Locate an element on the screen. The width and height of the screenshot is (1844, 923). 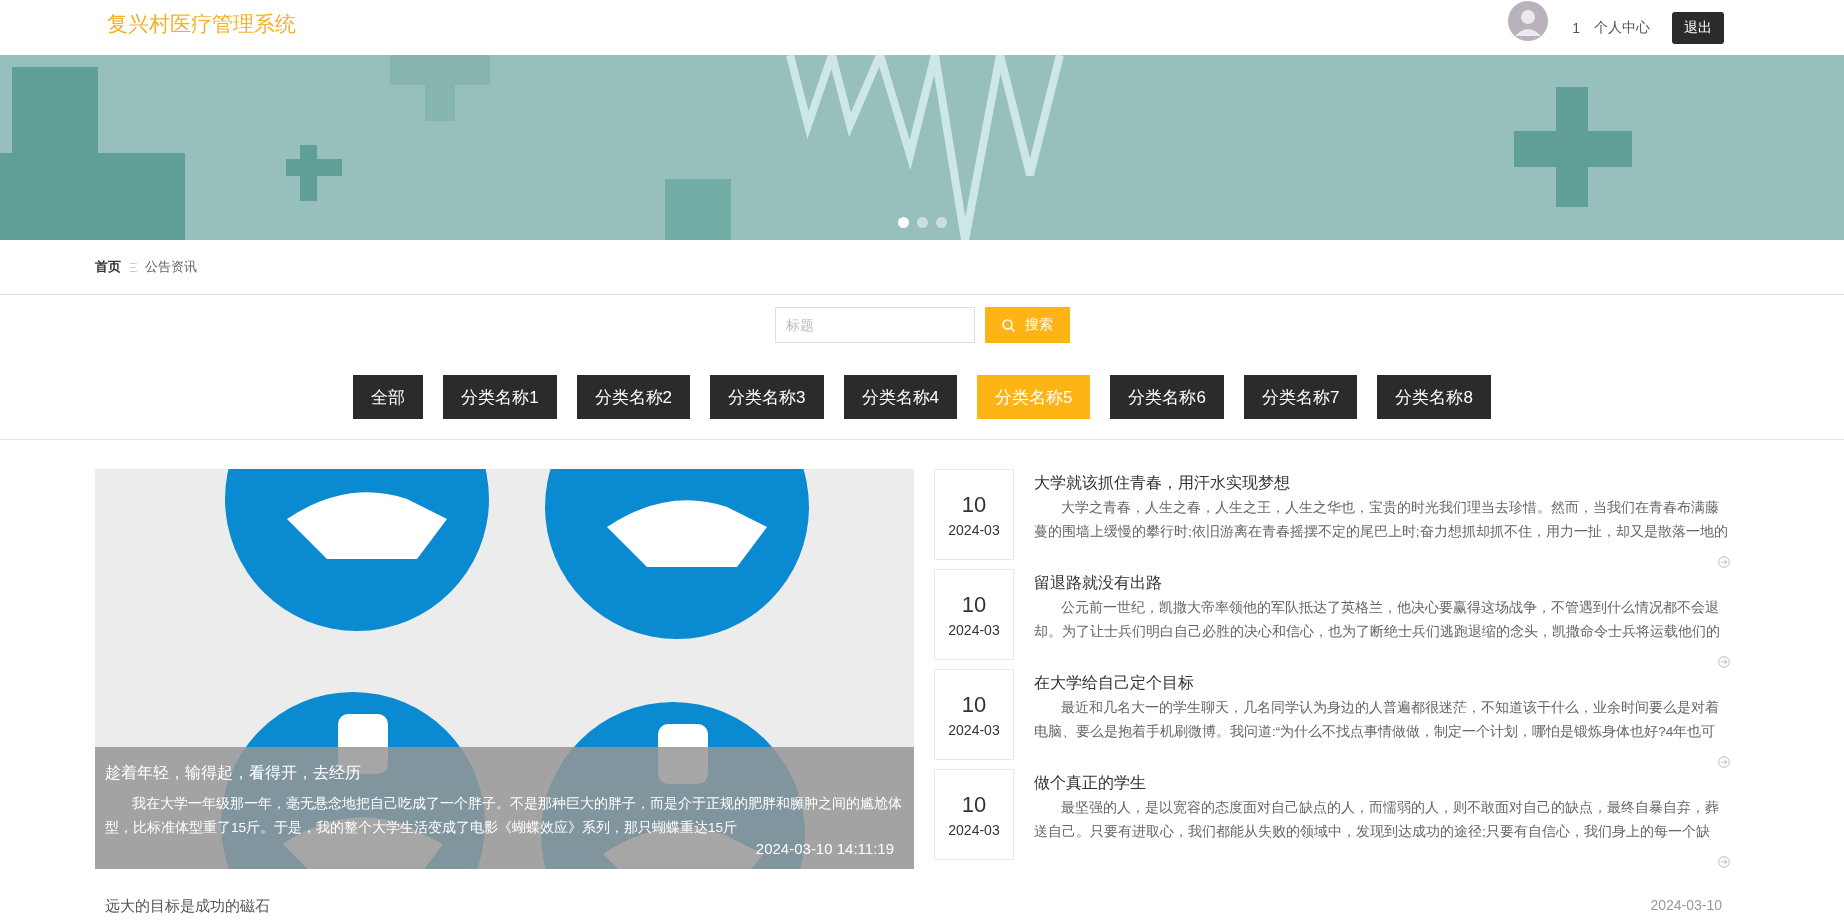
category-tab: 分类名称4 is located at coordinates (900, 397).